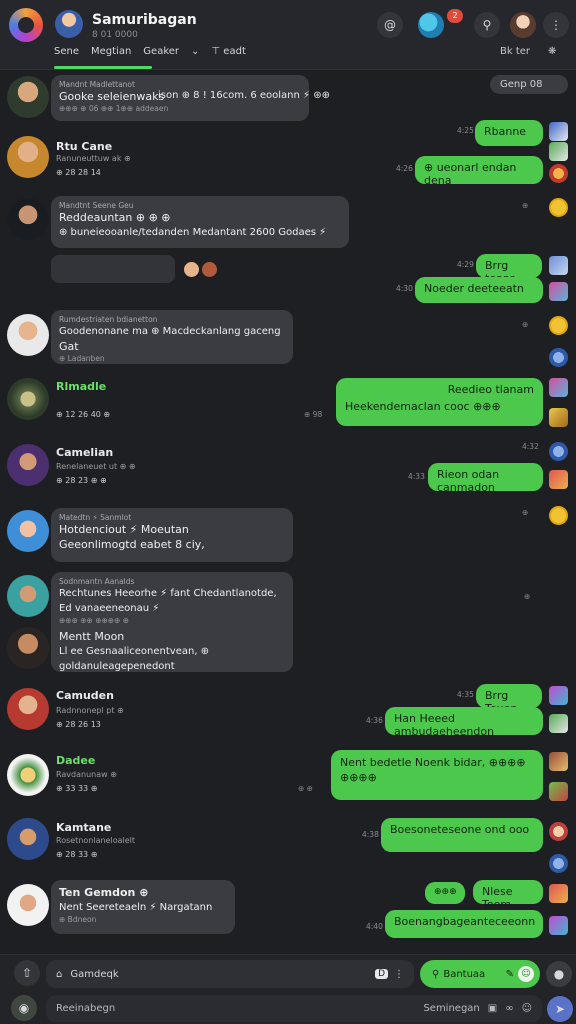  I want to click on sender-name: Dadee, so click(75, 760).